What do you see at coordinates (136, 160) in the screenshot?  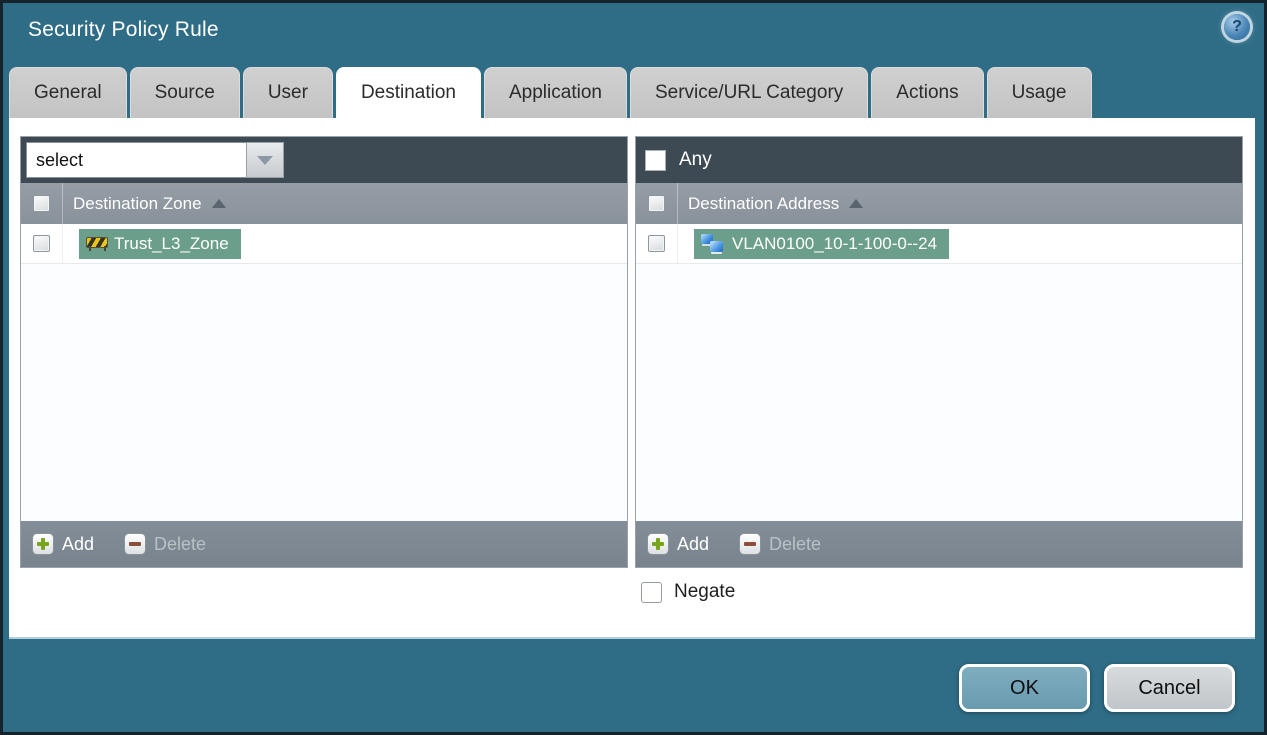 I see `zone-type-dropdown-value: select` at bounding box center [136, 160].